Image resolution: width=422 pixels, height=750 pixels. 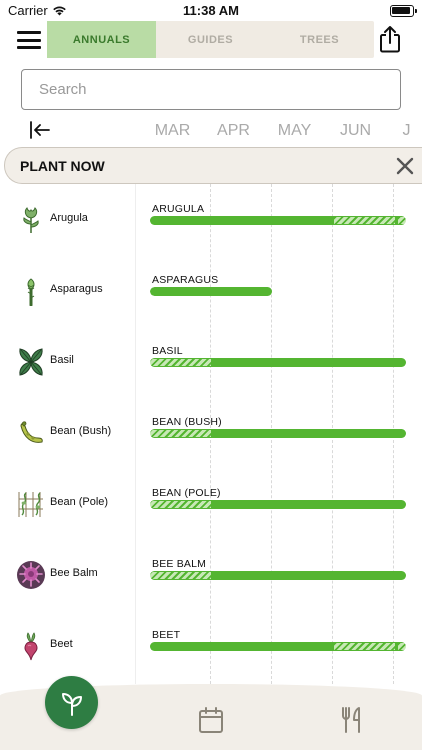 I want to click on category-tabs: ANNUALS GUIDES TREES, so click(x=210, y=39).